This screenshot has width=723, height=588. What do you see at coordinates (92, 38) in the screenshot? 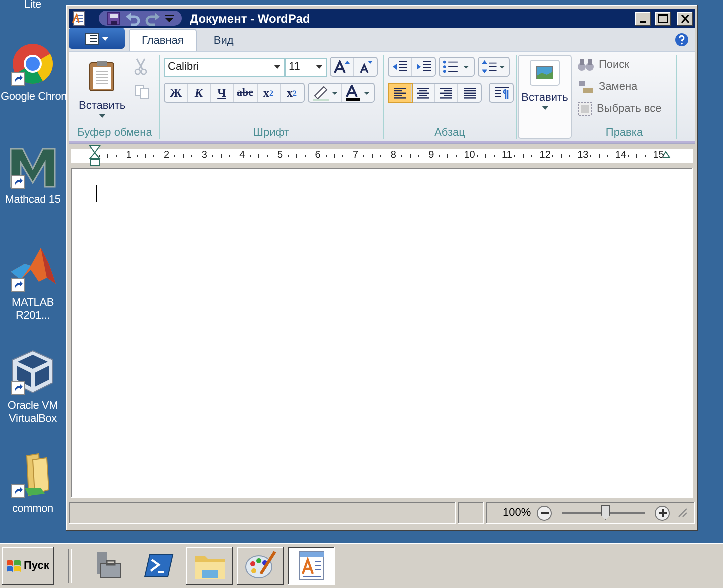
I see `document-lines-icon` at bounding box center [92, 38].